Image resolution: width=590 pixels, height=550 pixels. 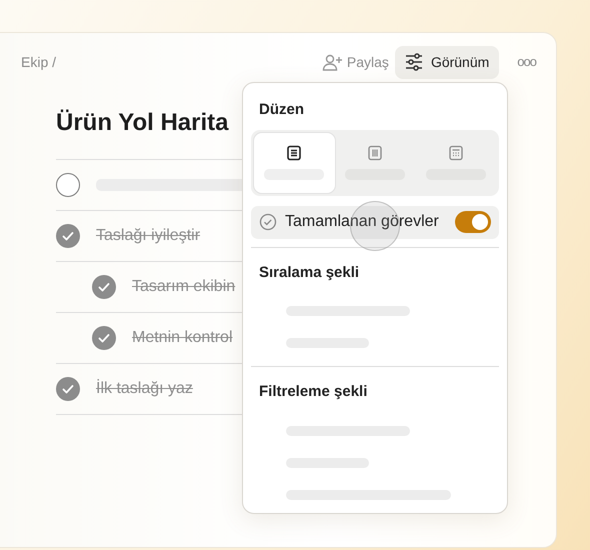 What do you see at coordinates (68, 185) in the screenshot?
I see `empty-circle` at bounding box center [68, 185].